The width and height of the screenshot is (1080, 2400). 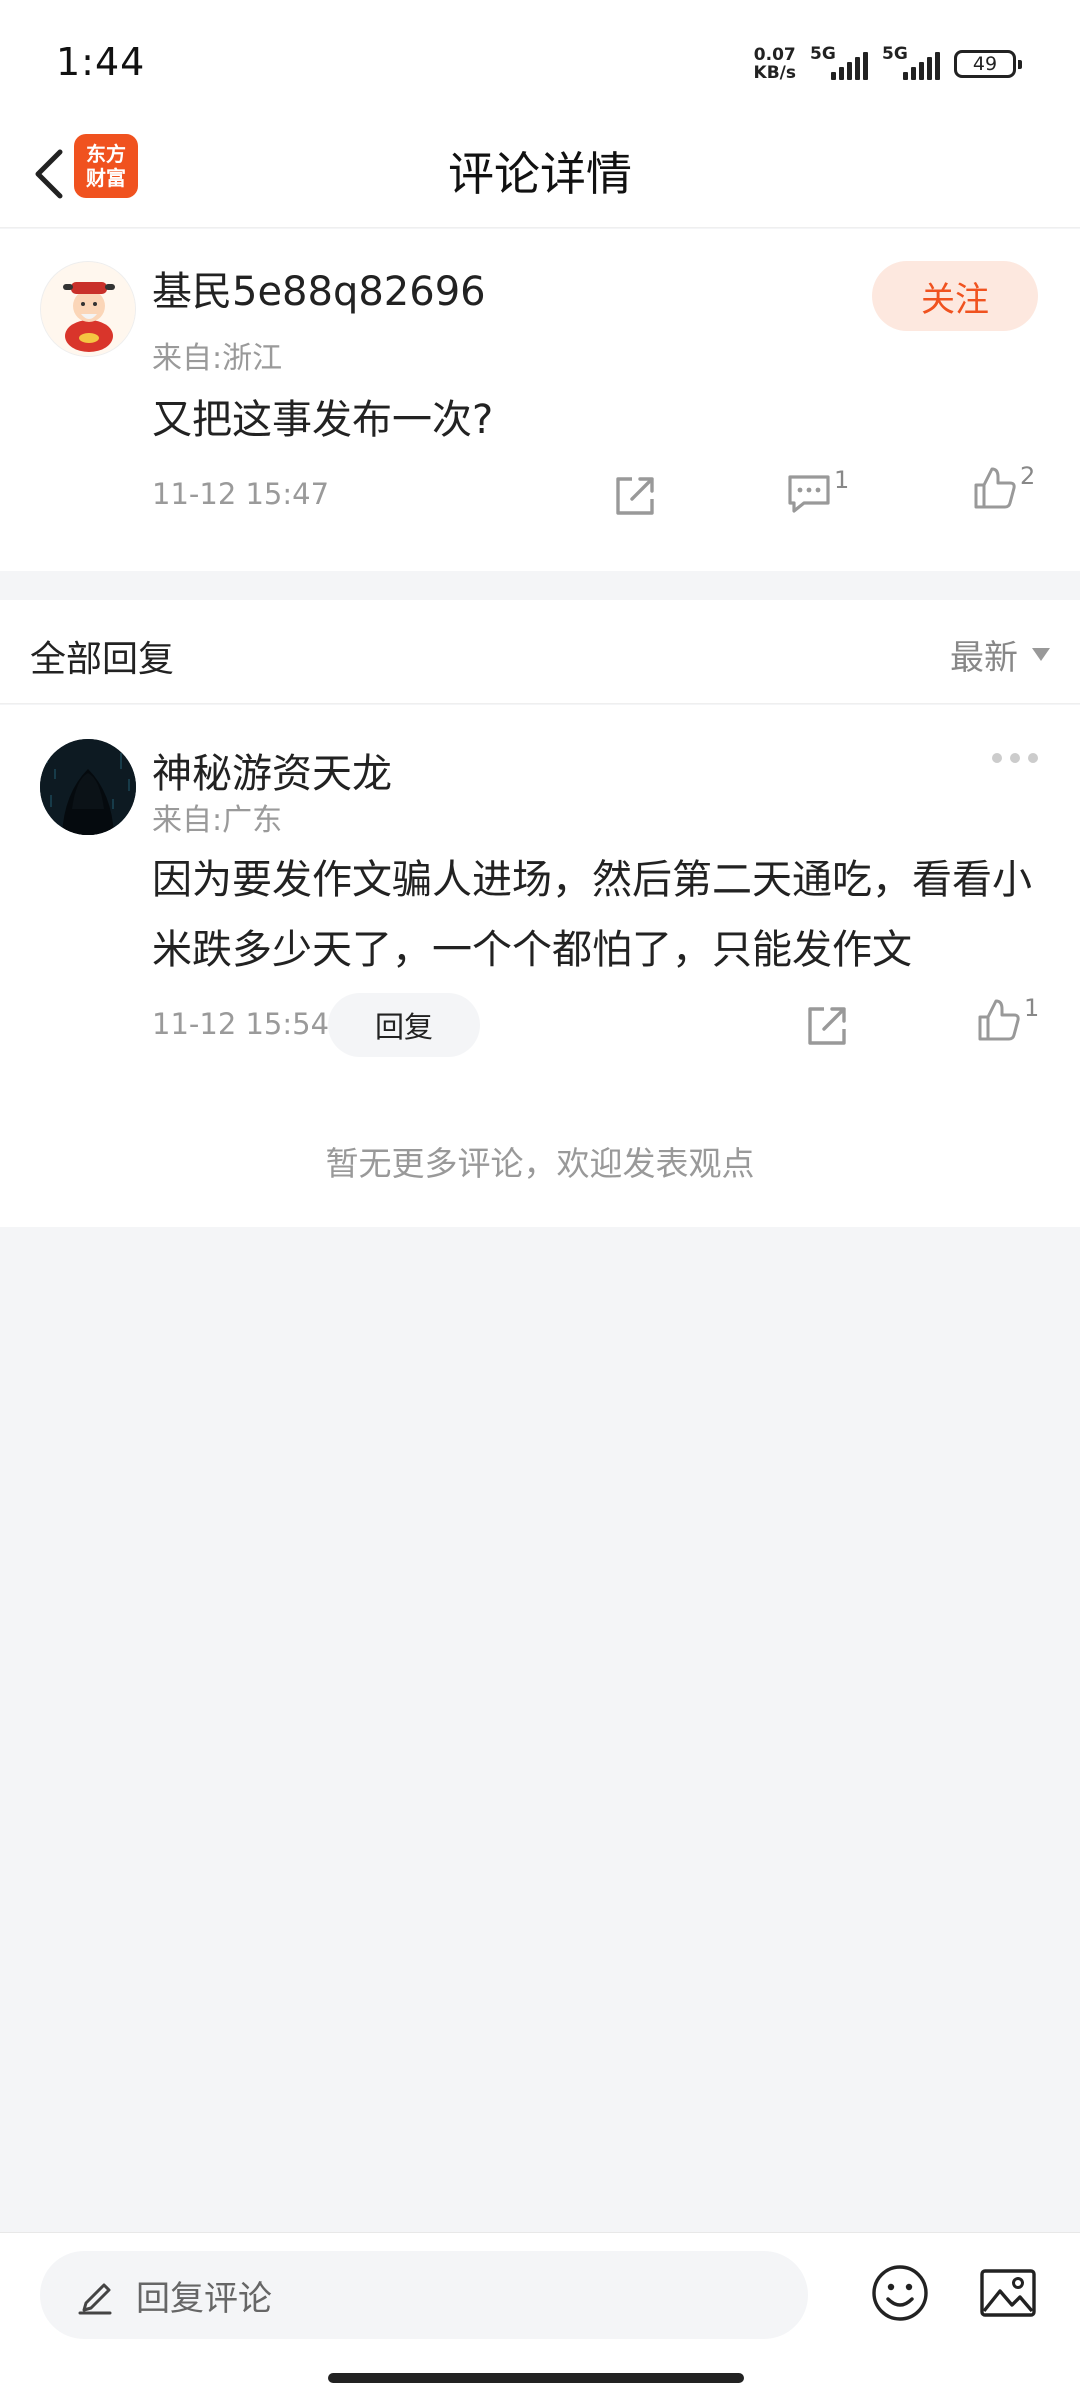 What do you see at coordinates (1041, 654) in the screenshot?
I see `dropdown-triangle-icon` at bounding box center [1041, 654].